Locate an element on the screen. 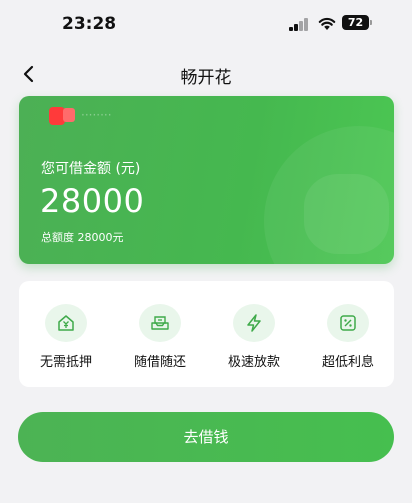 Image resolution: width=412 pixels, height=503 pixels. battery-indicator: 72 is located at coordinates (355, 22).